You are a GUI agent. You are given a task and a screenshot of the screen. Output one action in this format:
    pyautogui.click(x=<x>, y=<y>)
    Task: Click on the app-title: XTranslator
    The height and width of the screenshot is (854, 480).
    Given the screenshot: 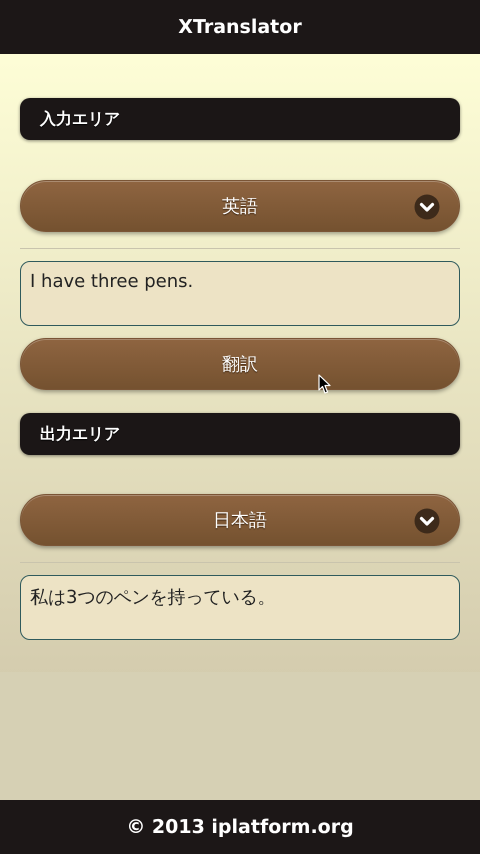 What is the action you would take?
    pyautogui.click(x=240, y=27)
    